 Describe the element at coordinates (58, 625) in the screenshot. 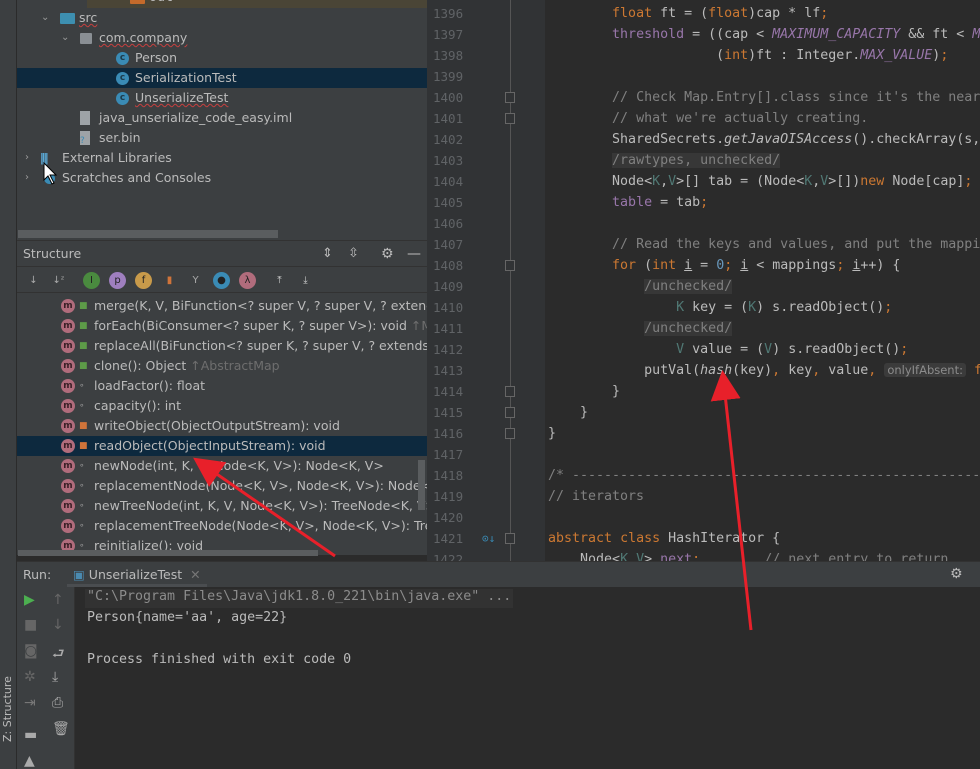

I see `down-arrow-icon: ↓` at that location.